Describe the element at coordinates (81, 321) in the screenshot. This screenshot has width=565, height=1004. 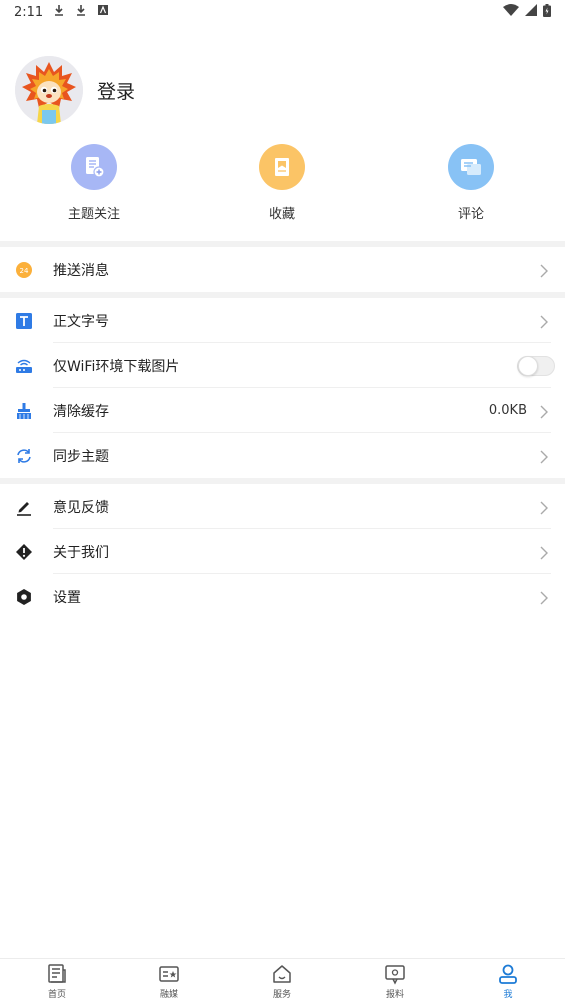
I see `font-size-label: 正文字号` at that location.